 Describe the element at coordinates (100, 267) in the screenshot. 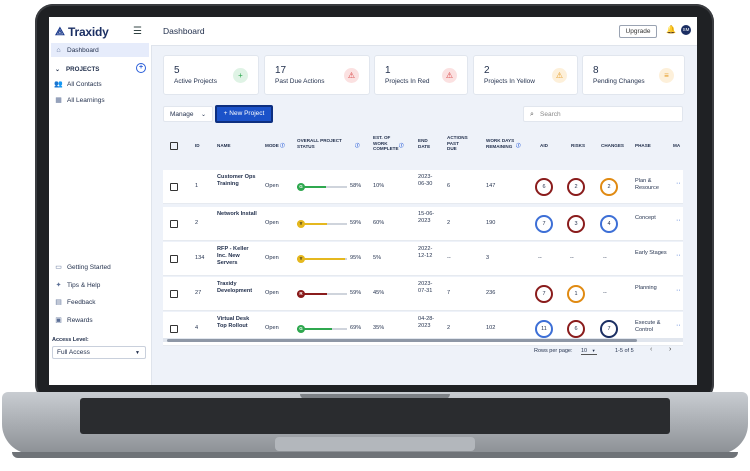

I see `sidebar-item-getting-started: ▭ Getting Started` at that location.